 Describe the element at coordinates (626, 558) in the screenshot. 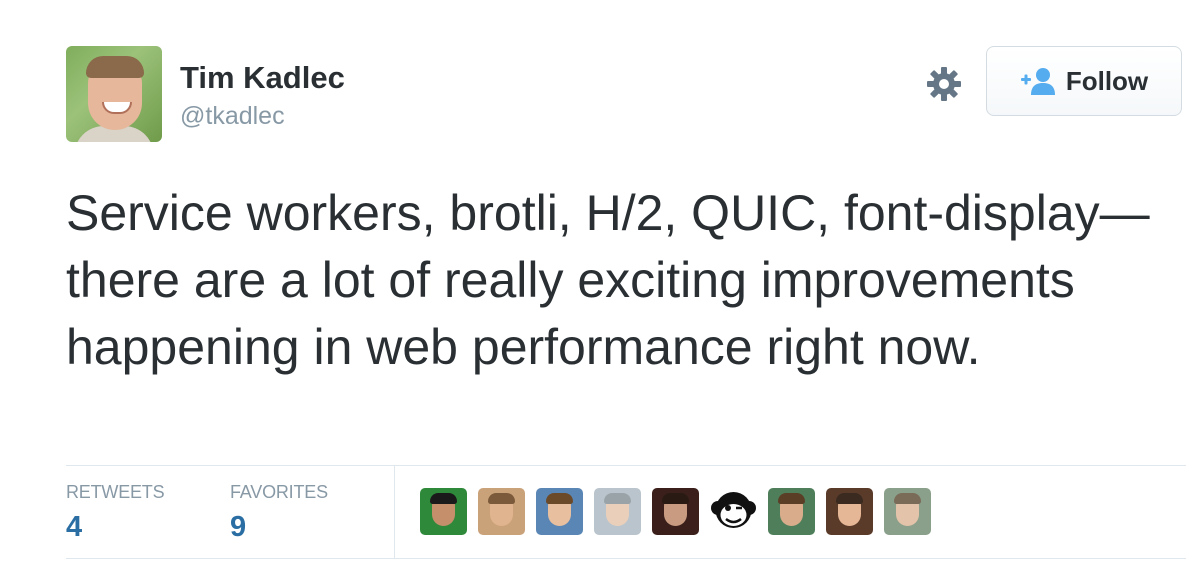

I see `stats-bottom-divider` at that location.